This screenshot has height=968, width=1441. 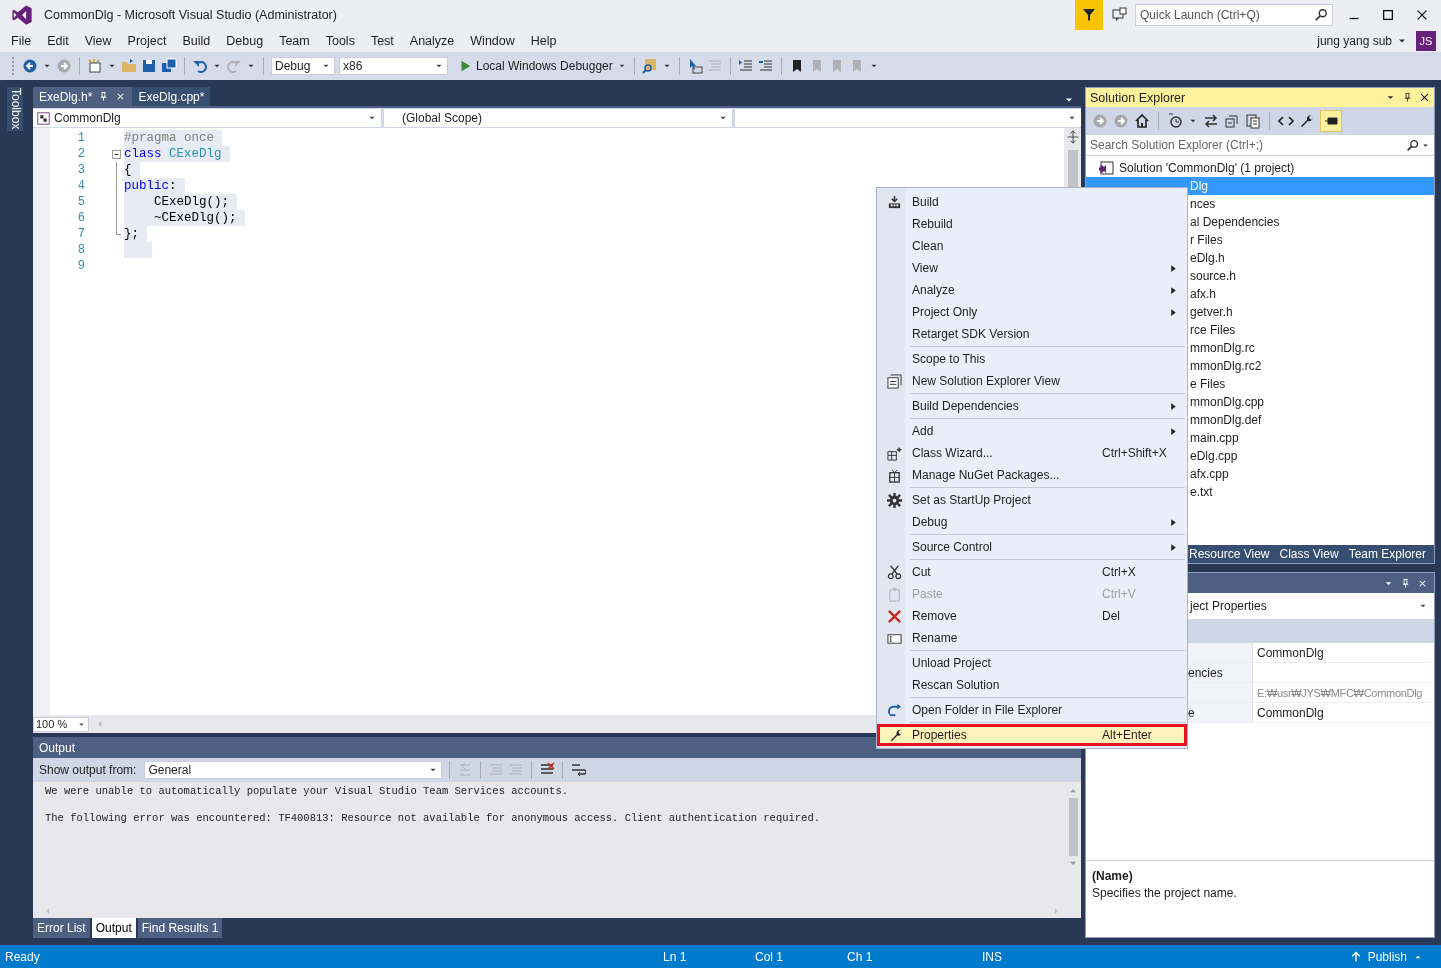 I want to click on save-all-icon, so click(x=169, y=66).